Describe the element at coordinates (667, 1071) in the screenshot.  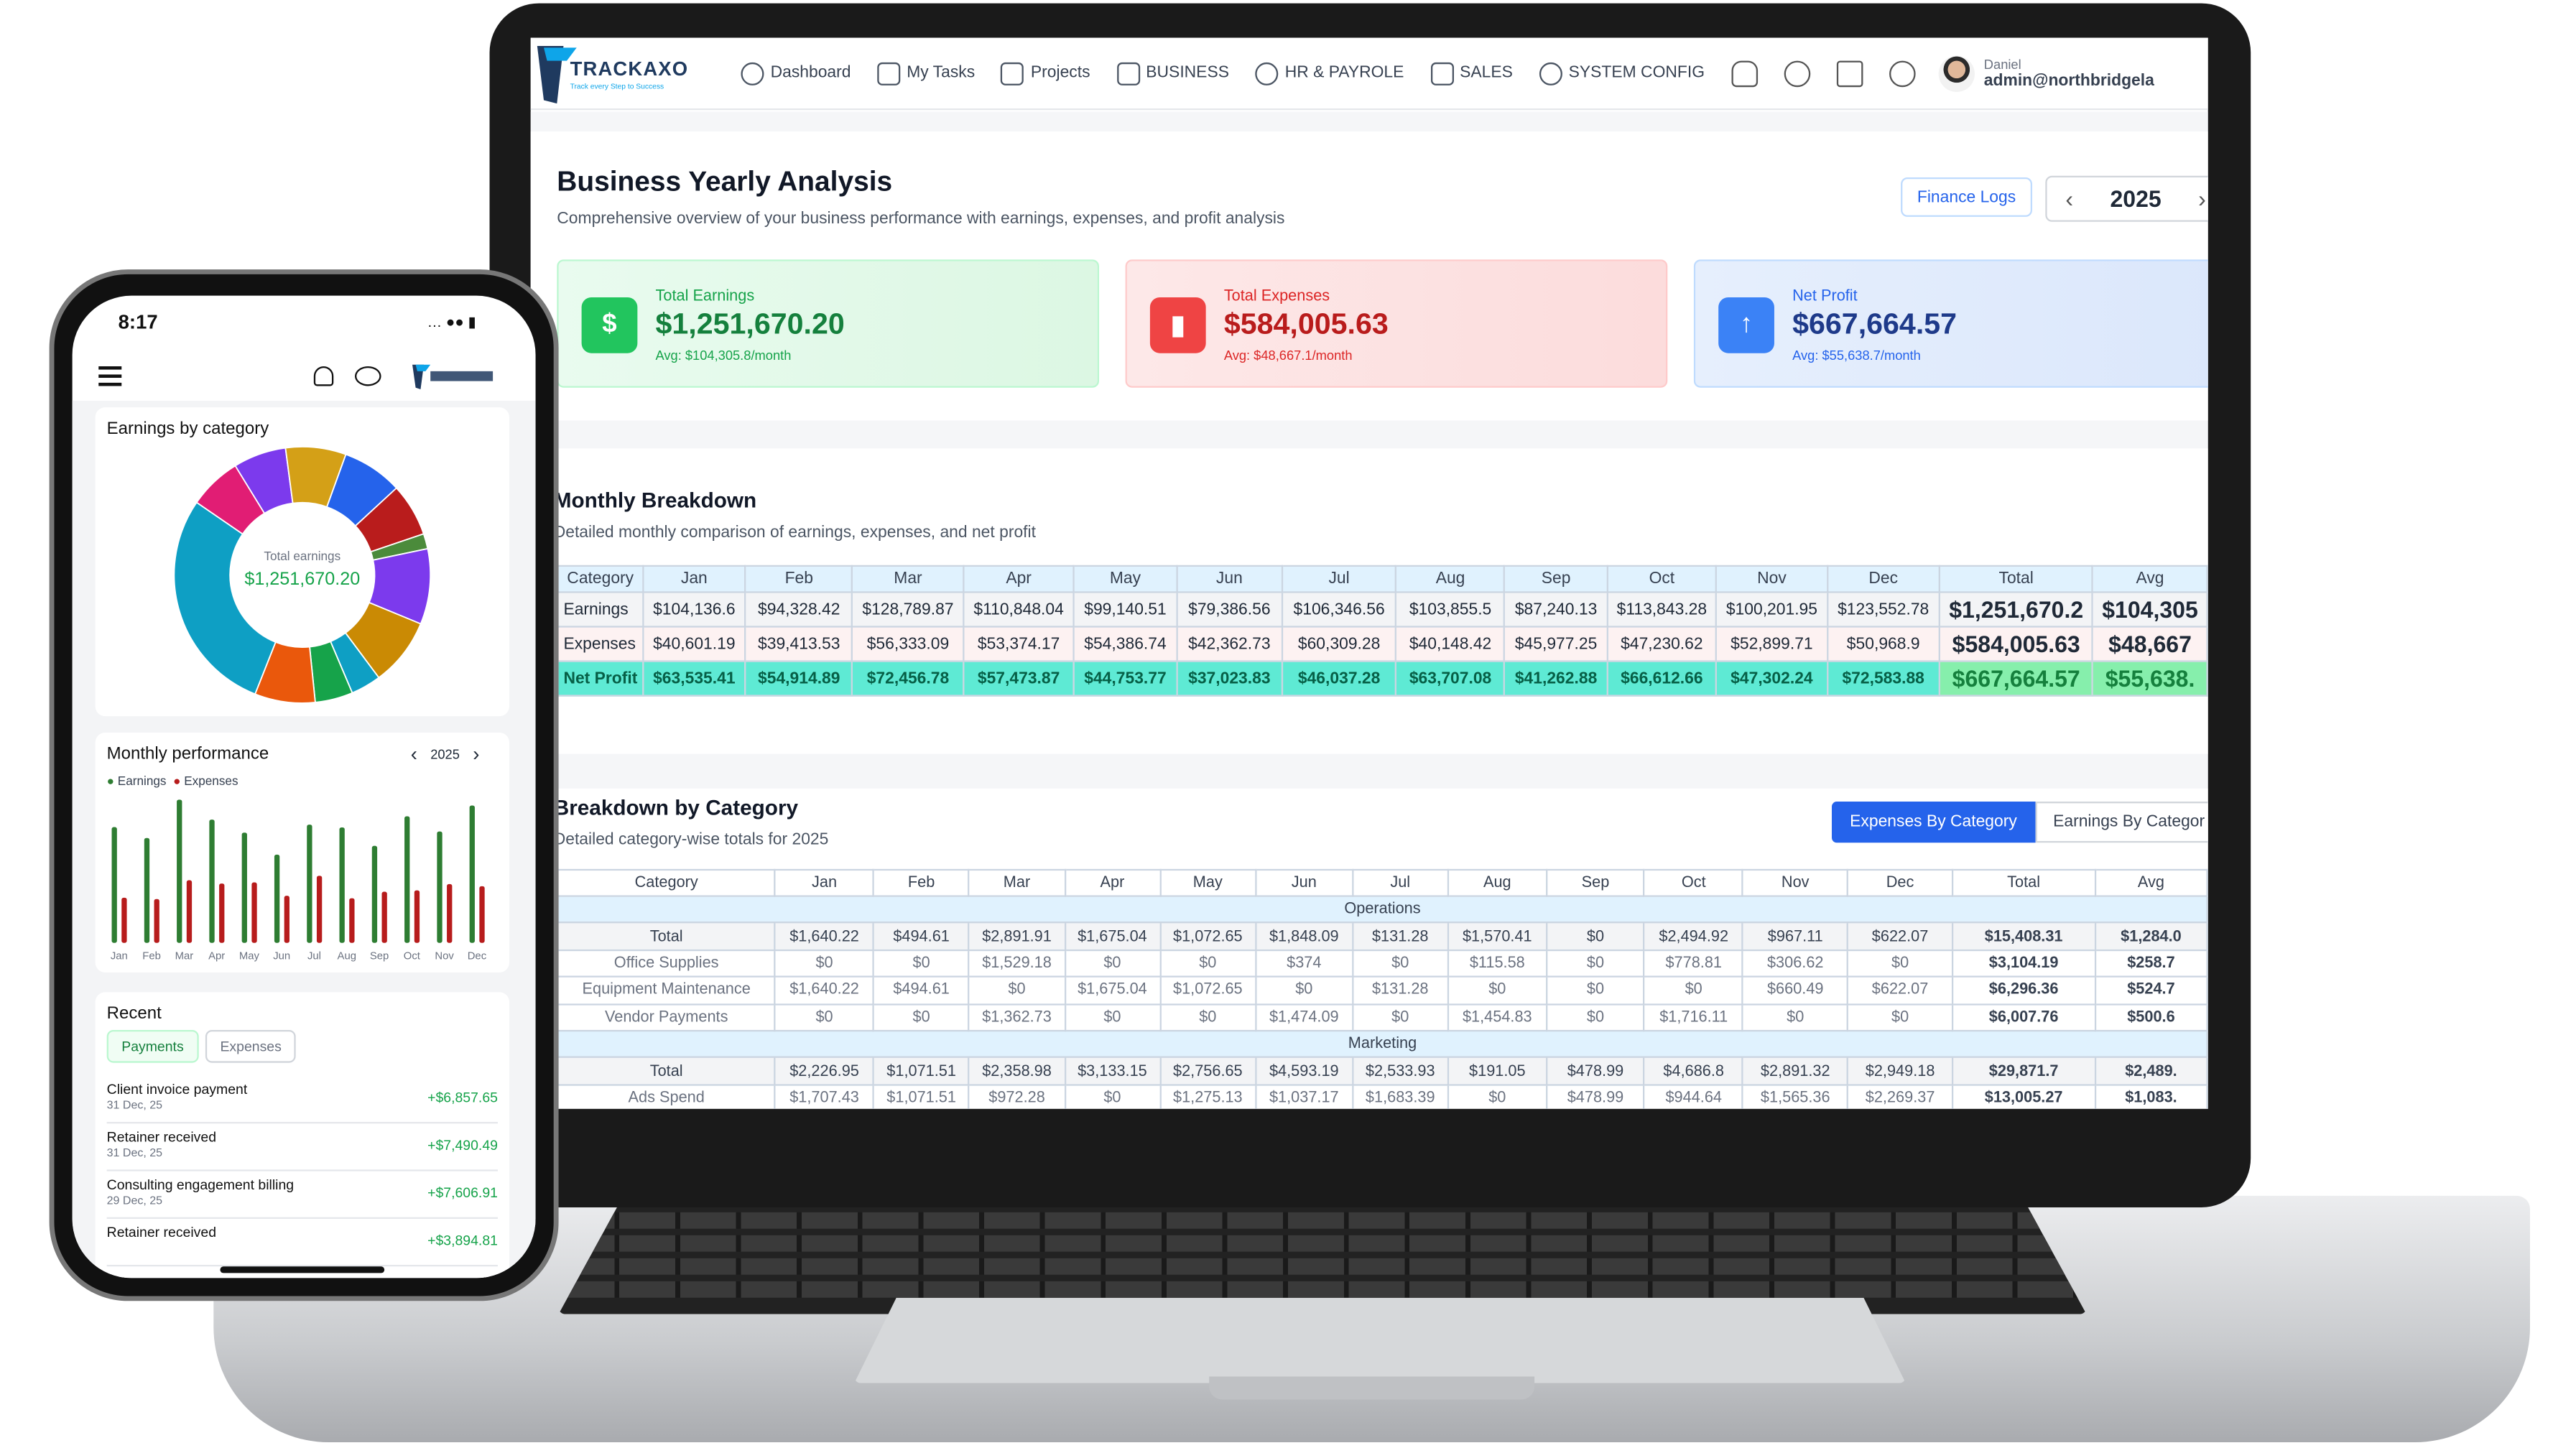
I see `row-label: Total` at that location.